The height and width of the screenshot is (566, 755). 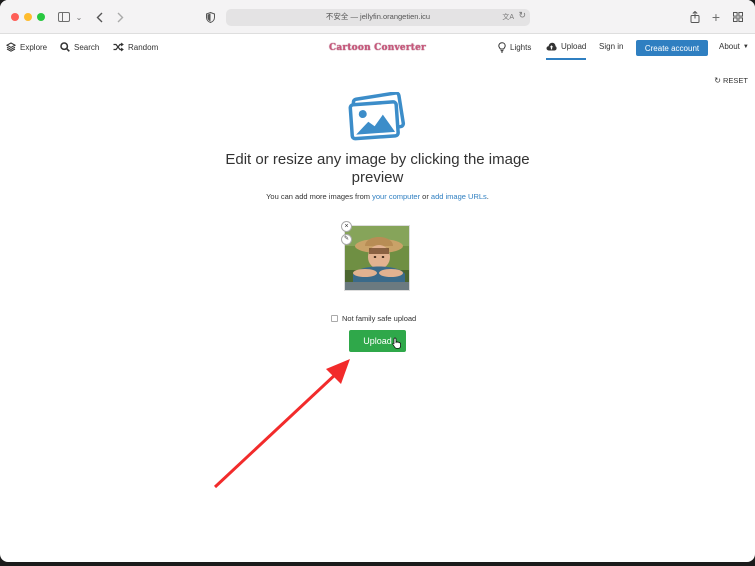 What do you see at coordinates (521, 47) in the screenshot?
I see `nav-lights-label: Lights` at bounding box center [521, 47].